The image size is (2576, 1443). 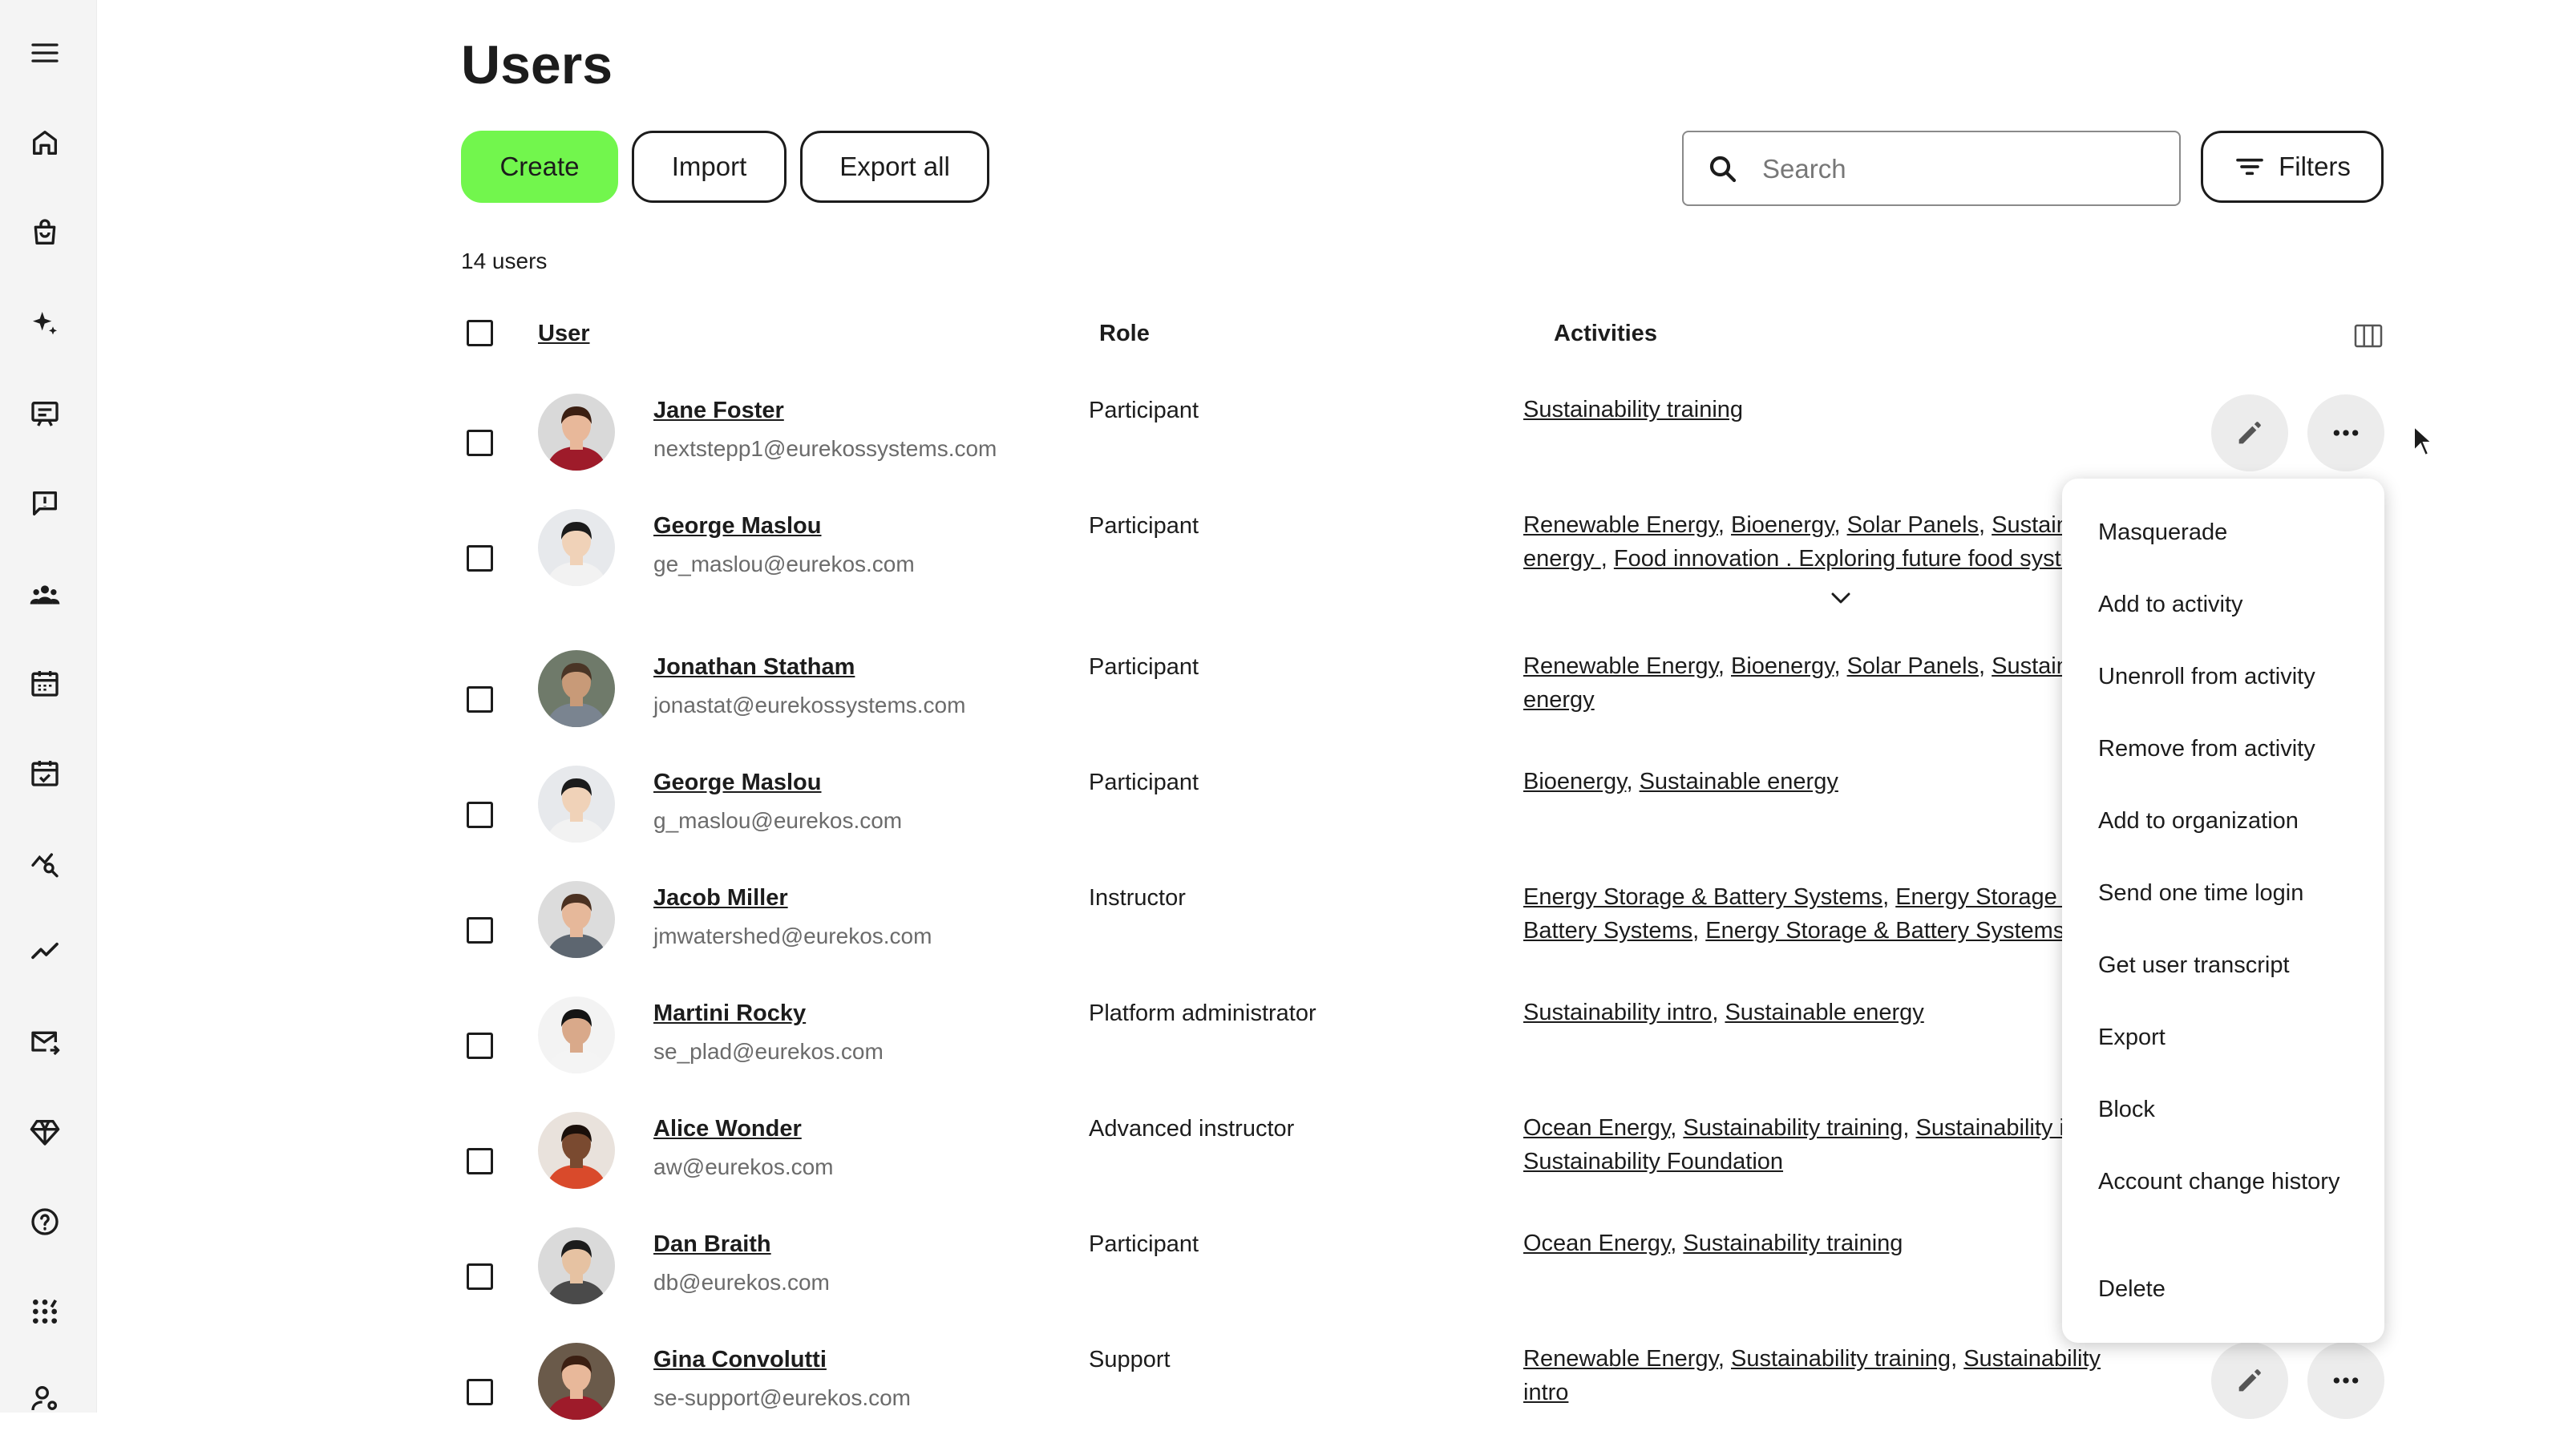 What do you see at coordinates (792, 936) in the screenshot?
I see `user-email: jmwatershed@eurekos.com` at bounding box center [792, 936].